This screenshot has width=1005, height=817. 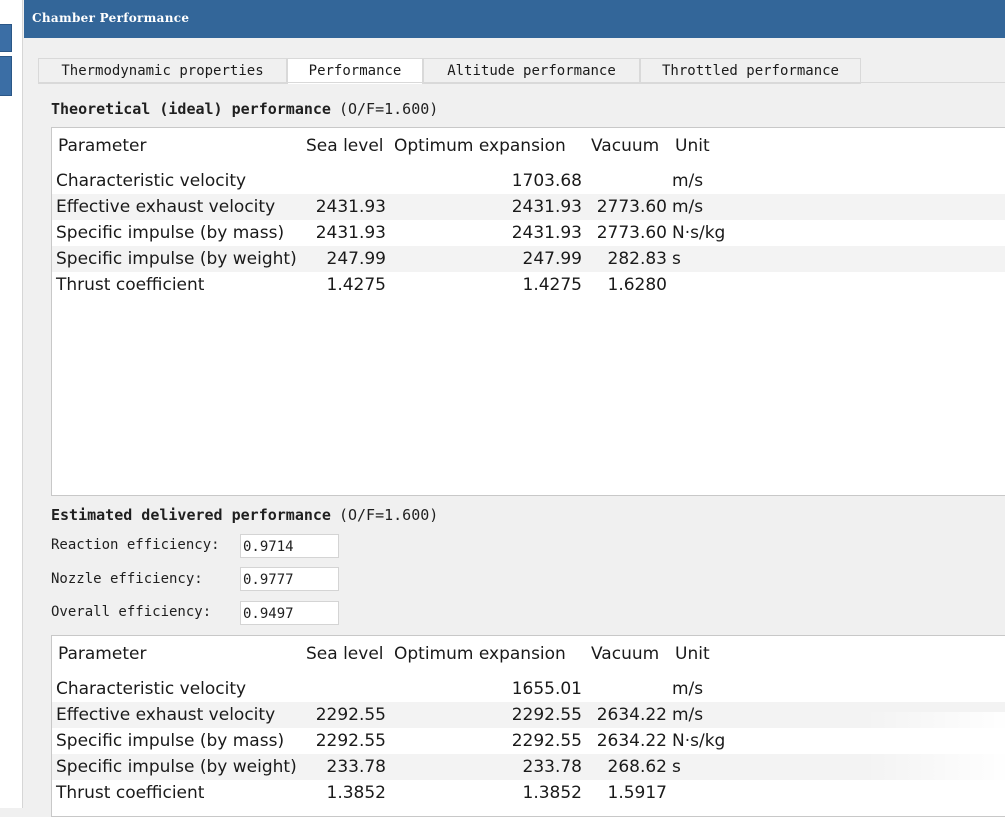 I want to click on window-titlebar: Chamber Performance, so click(x=514, y=19).